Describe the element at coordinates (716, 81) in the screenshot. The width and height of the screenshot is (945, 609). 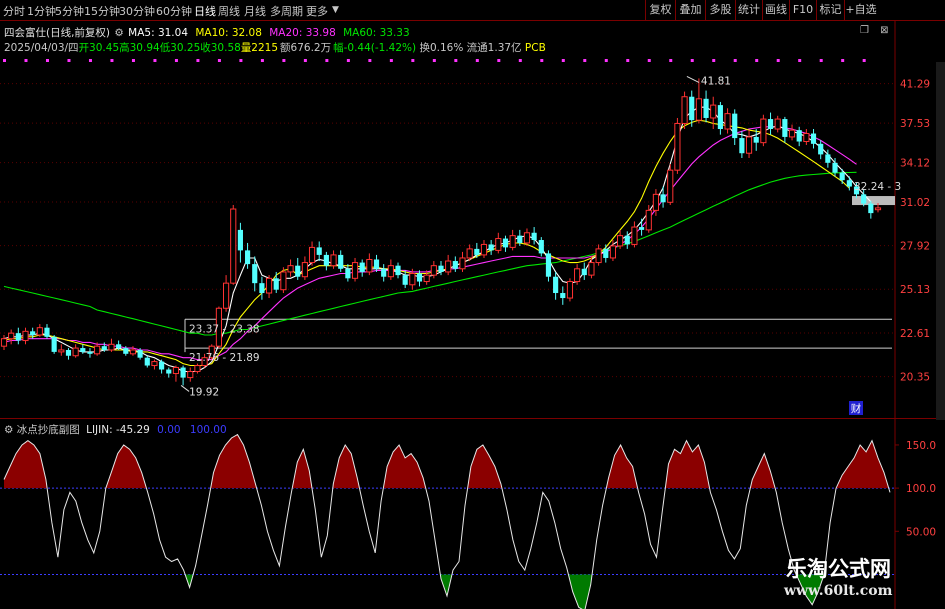
I see `high-label: 41.81` at that location.